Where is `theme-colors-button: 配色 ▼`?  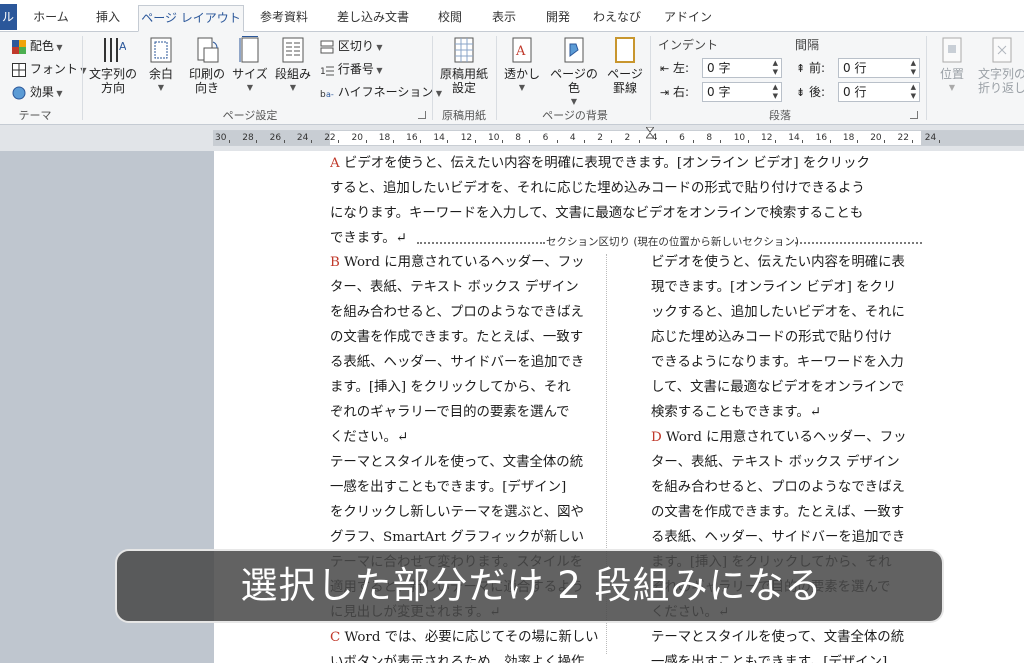
theme-colors-button: 配色 ▼ is located at coordinates (37, 47).